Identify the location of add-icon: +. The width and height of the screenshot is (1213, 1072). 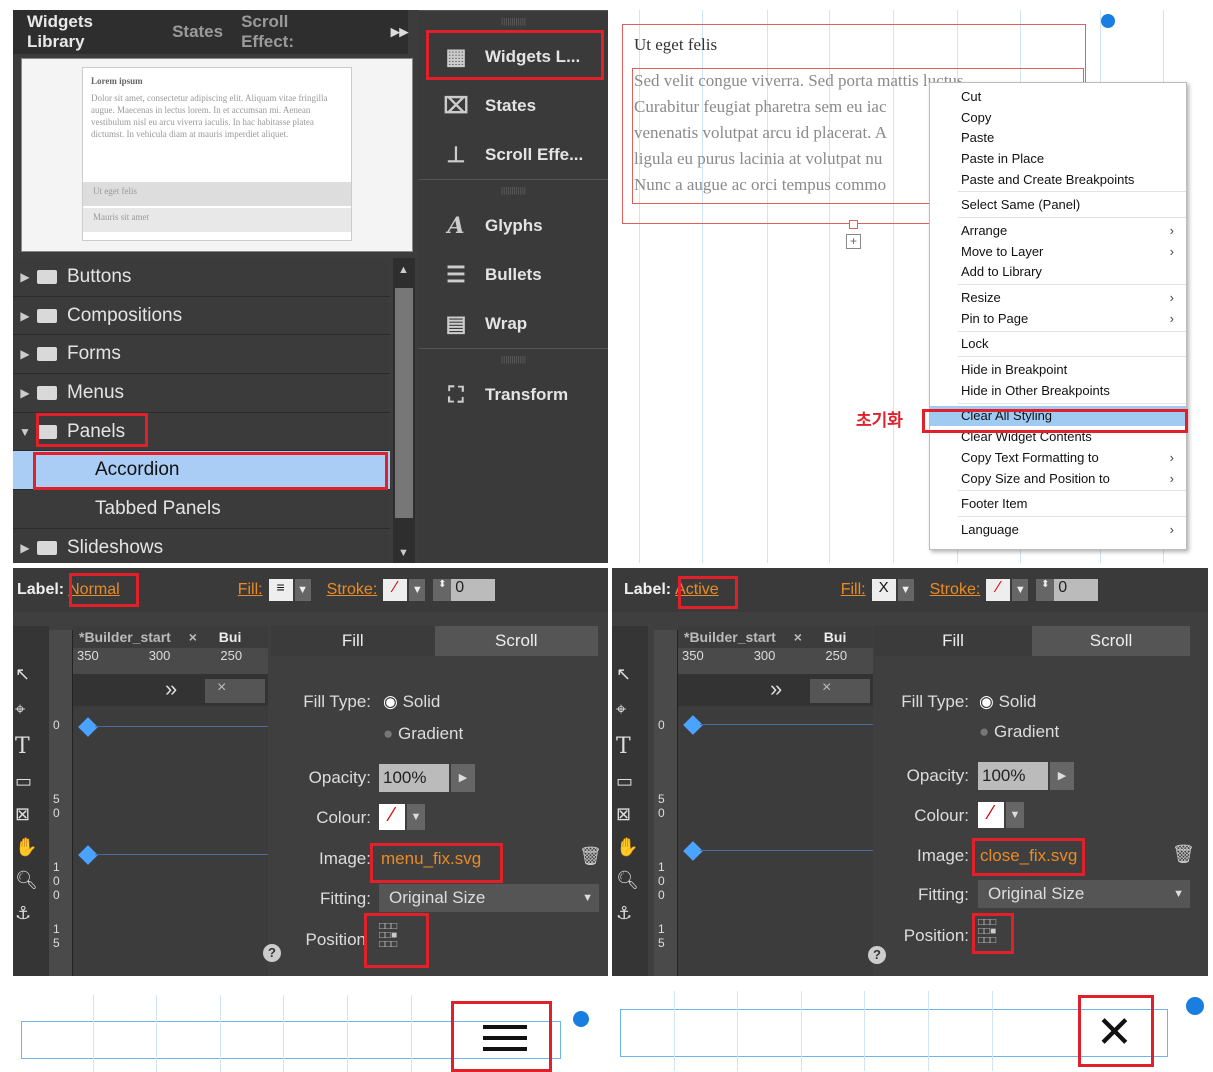
(853, 241).